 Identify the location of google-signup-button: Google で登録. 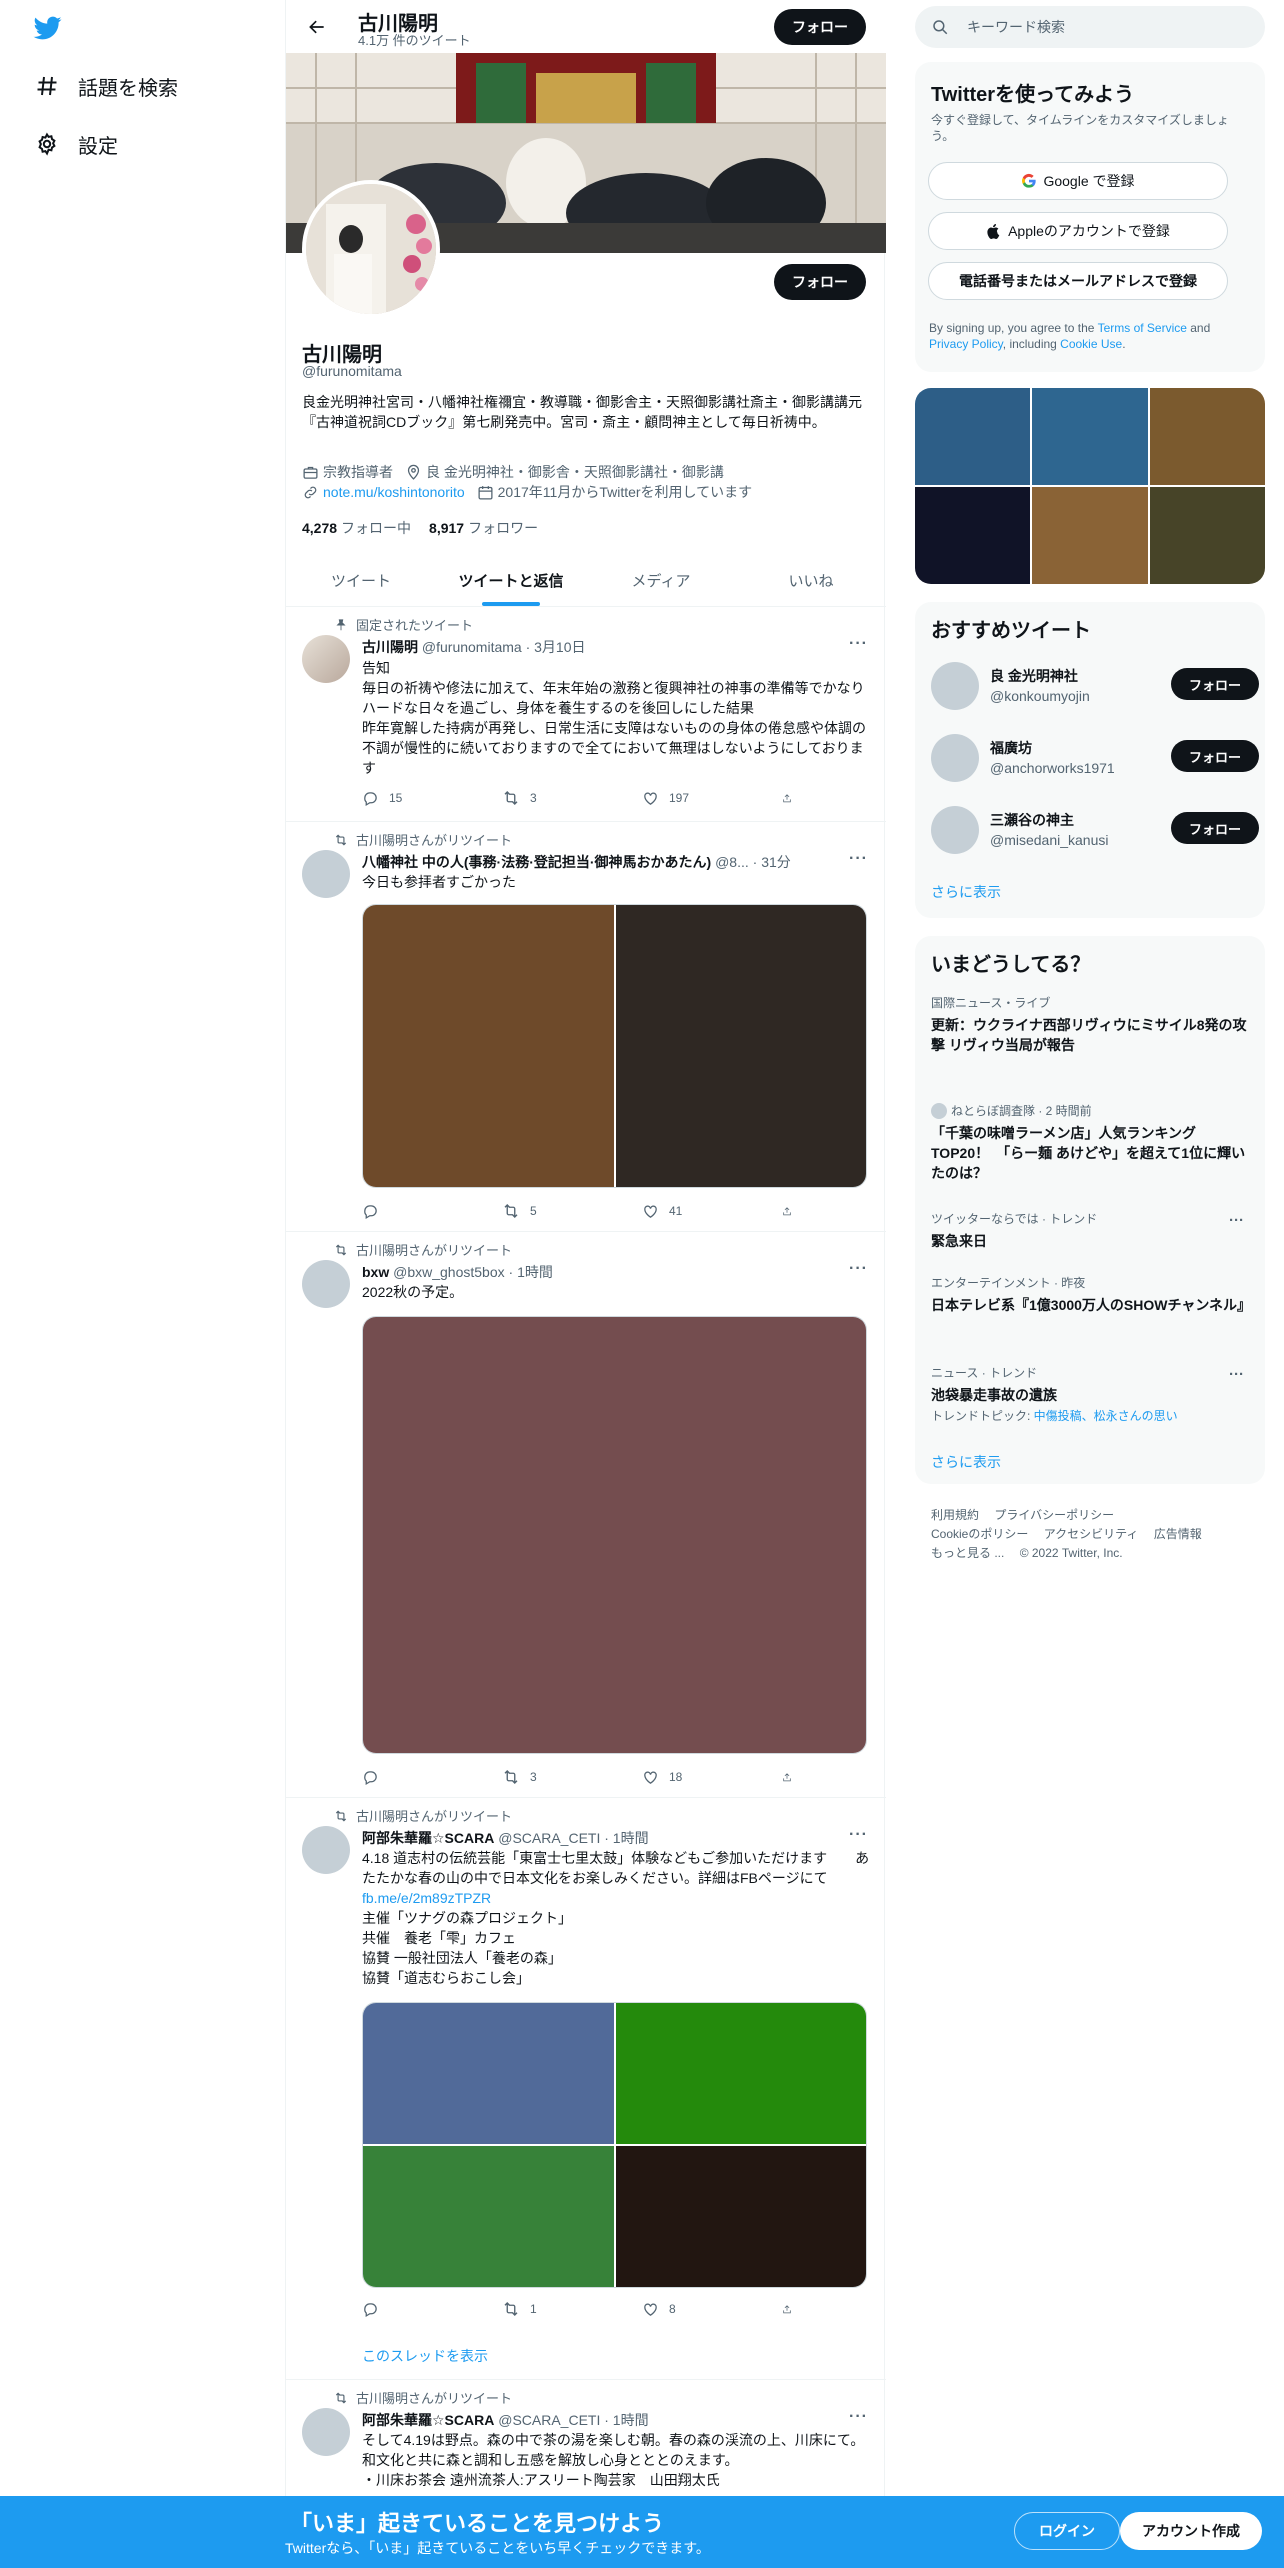
(1078, 181).